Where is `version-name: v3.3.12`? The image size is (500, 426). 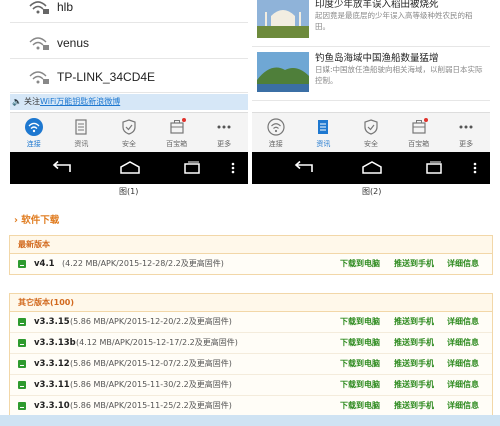
version-name: v3.3.12 is located at coordinates (52, 364).